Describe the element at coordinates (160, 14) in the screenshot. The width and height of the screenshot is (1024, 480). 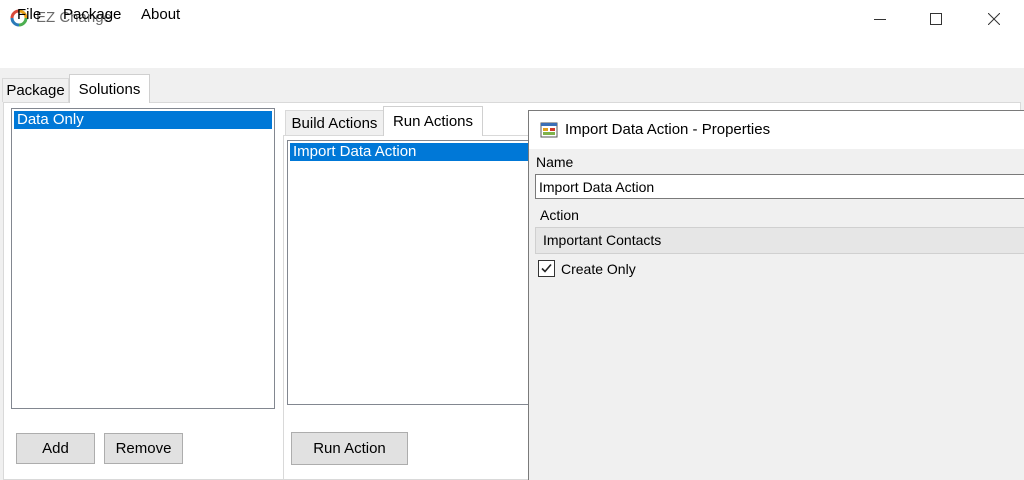
I see `menu-about: About` at that location.